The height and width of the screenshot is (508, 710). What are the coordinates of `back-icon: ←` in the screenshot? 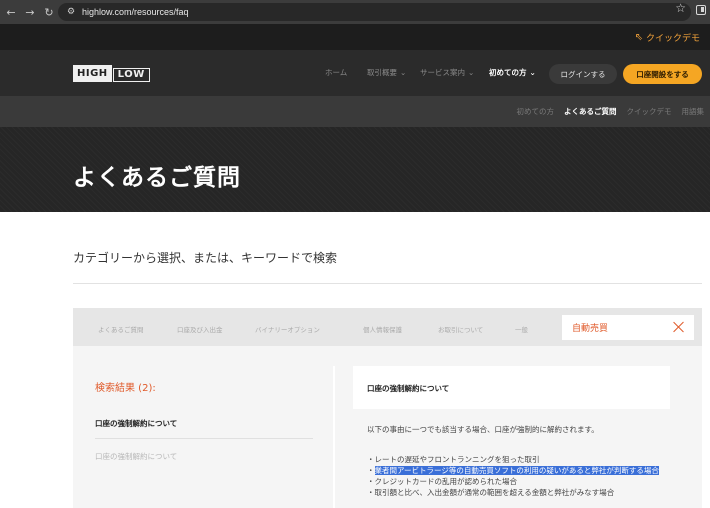 It's located at (11, 12).